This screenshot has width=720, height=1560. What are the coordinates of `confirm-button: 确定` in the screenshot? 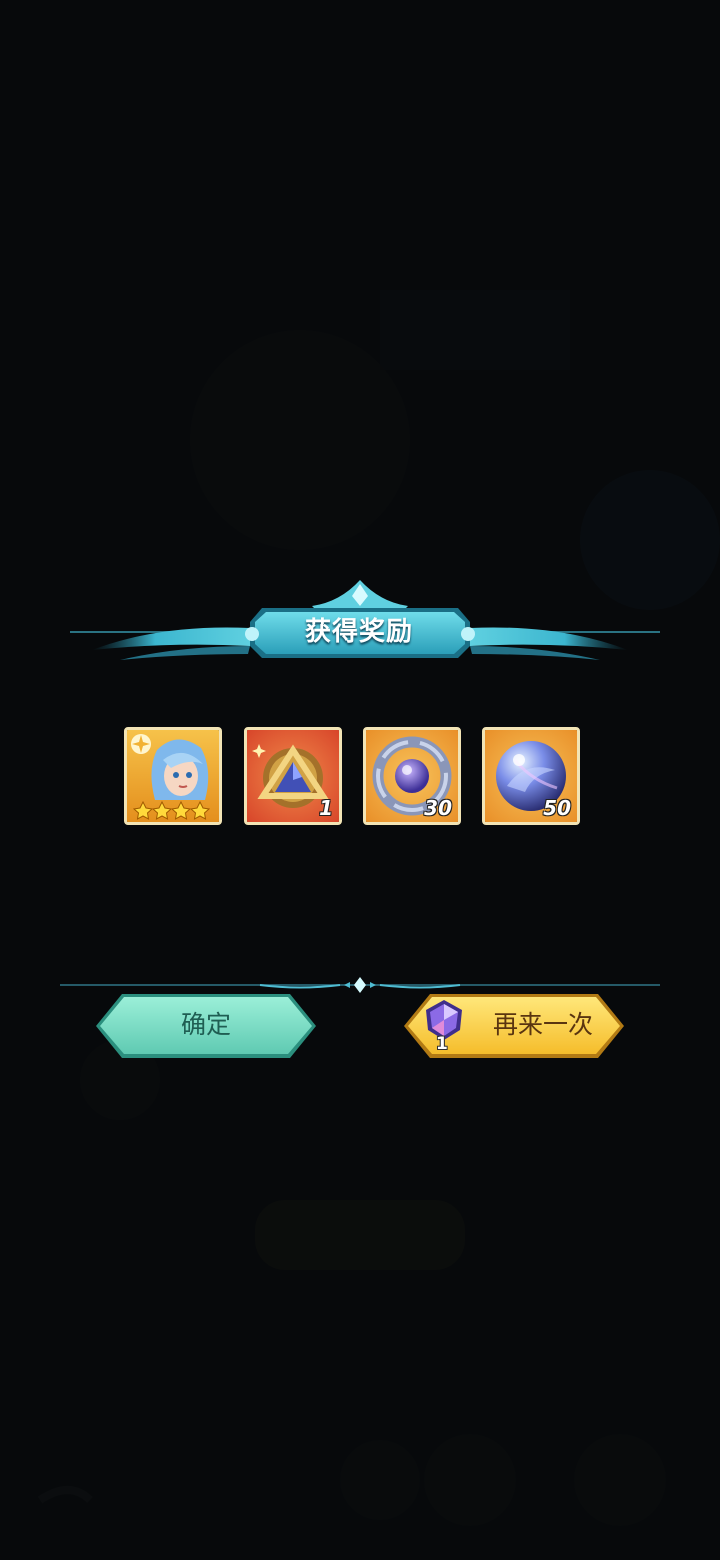 It's located at (206, 1026).